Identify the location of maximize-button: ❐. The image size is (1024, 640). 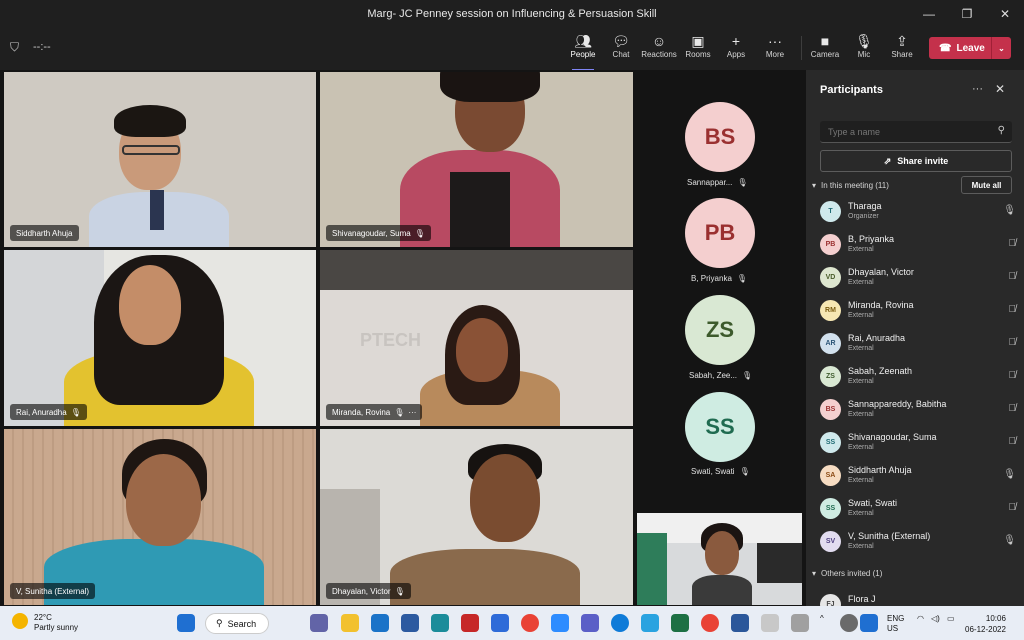
(967, 14).